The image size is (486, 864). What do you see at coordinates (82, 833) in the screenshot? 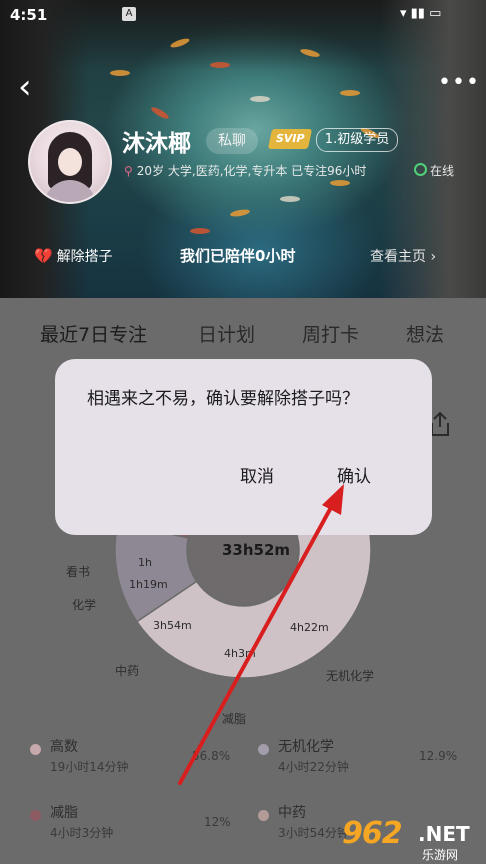
I see `legend-duration: 4小时3分钟` at bounding box center [82, 833].